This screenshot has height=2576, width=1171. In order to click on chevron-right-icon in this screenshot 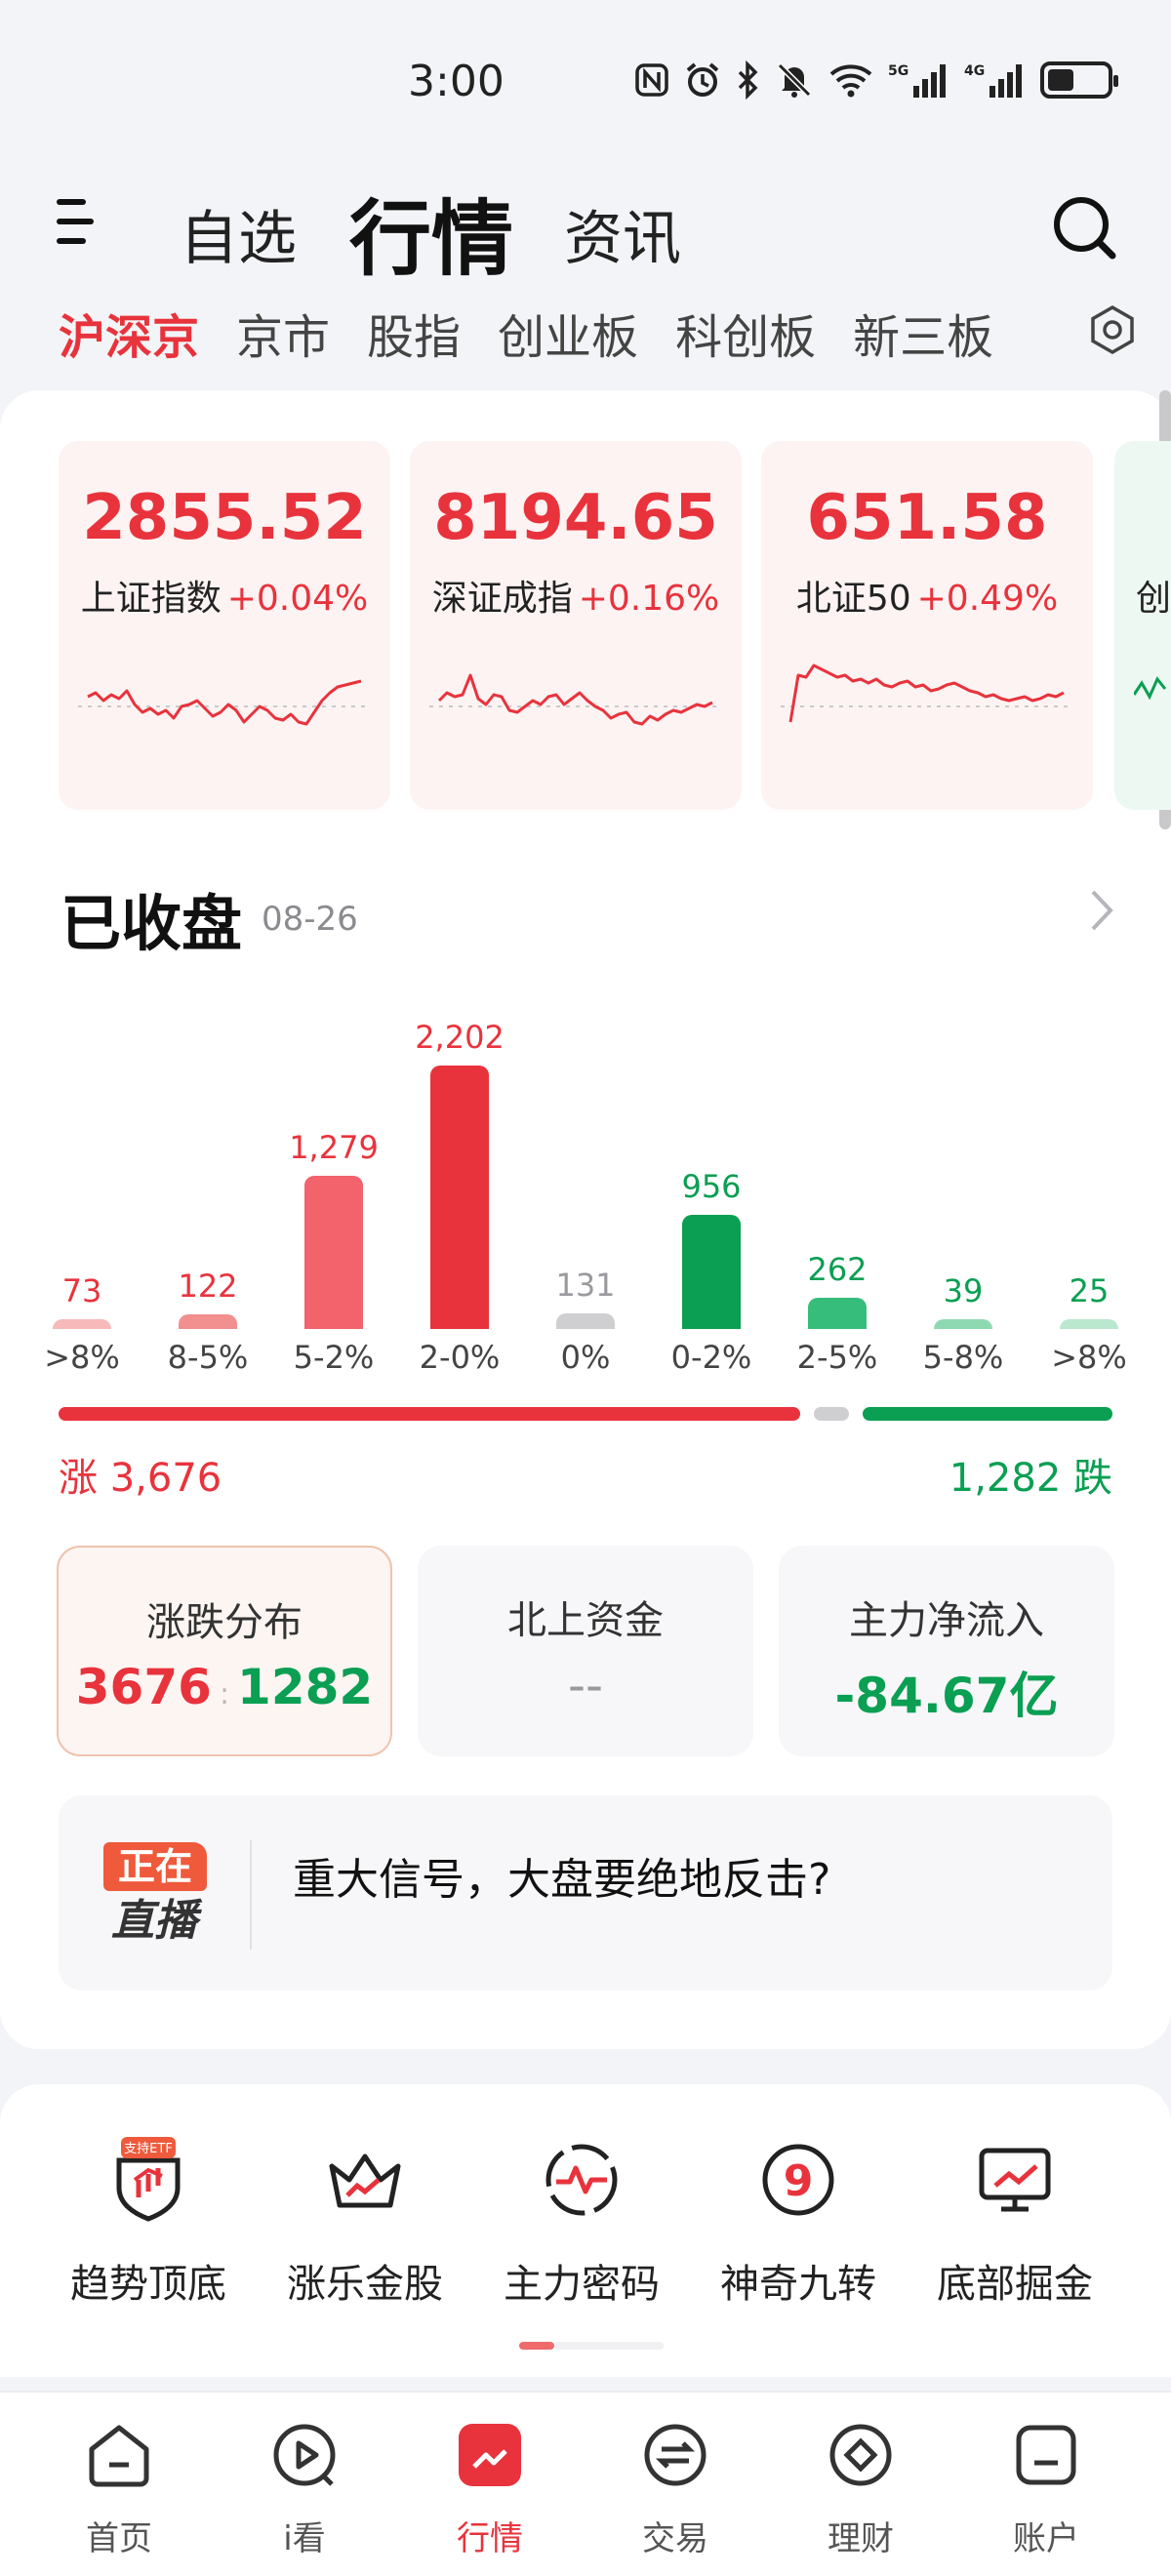, I will do `click(1101, 910)`.